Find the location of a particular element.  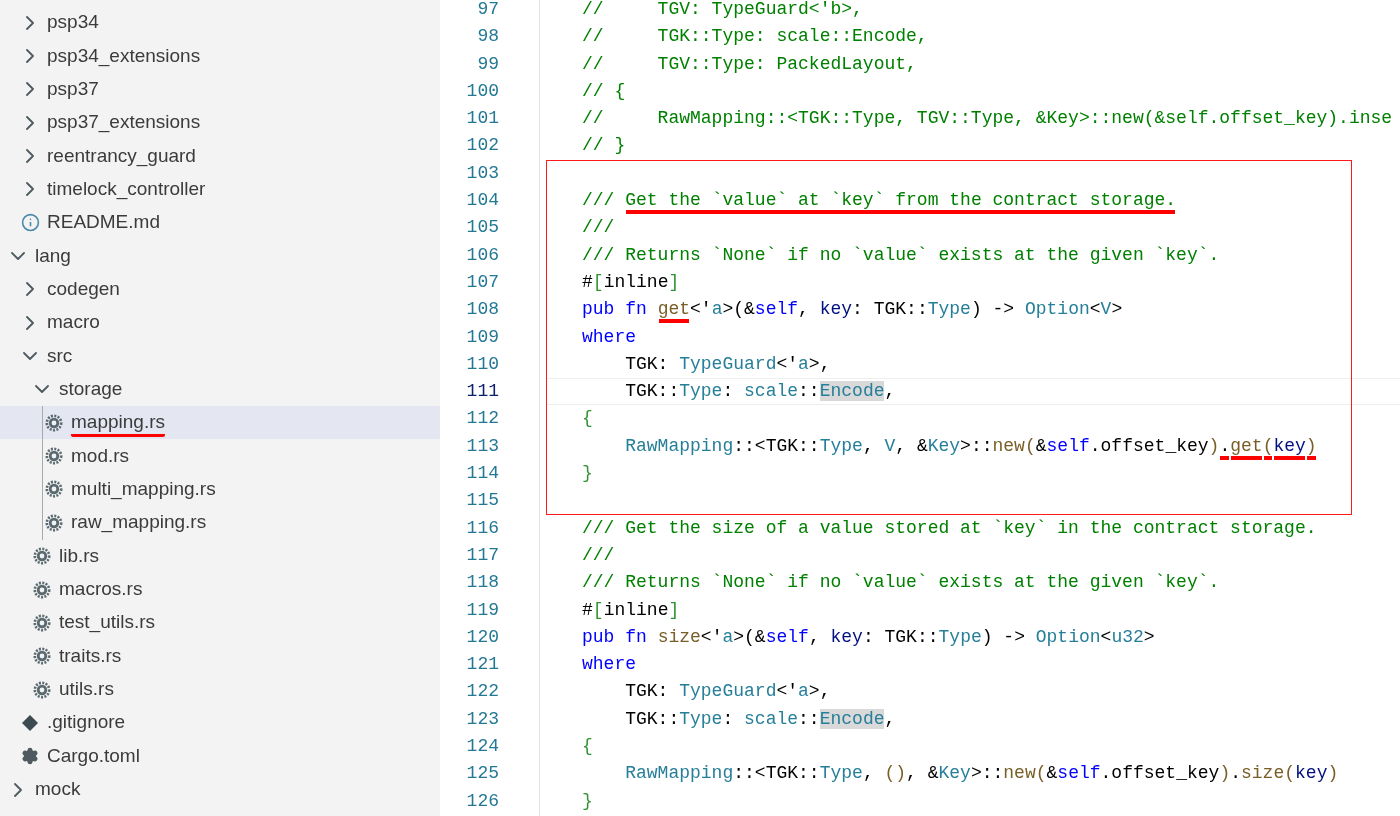

settings-icon is located at coordinates (30, 756).